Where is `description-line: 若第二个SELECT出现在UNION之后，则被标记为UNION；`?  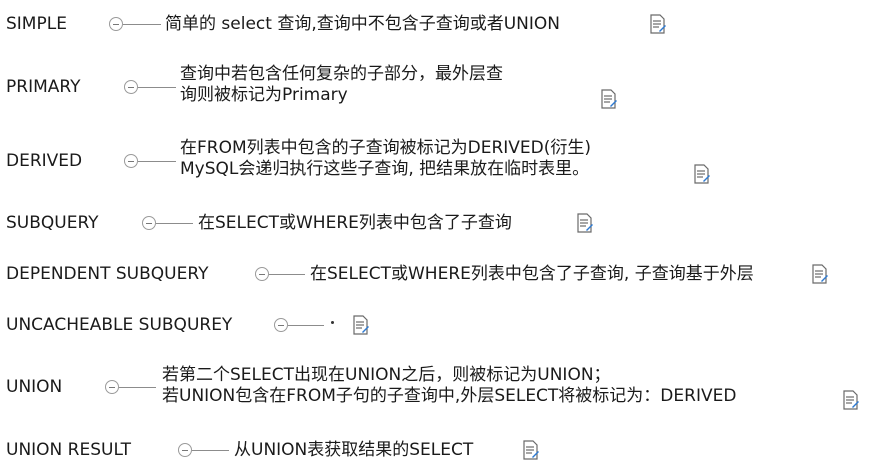
description-line: 若第二个SELECT出现在UNION之后，则被标记为UNION； is located at coordinates (386, 375).